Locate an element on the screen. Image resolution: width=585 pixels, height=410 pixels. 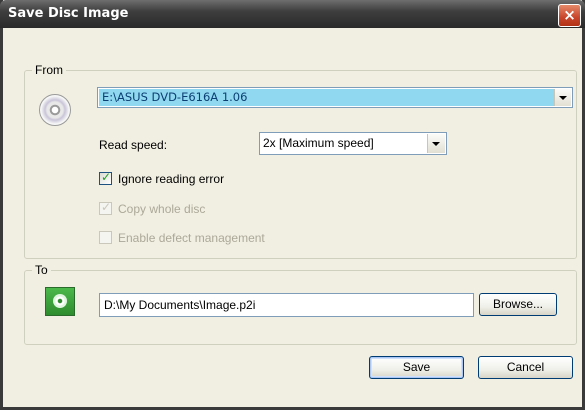
ignore-errors-label: Ignore reading error is located at coordinates (171, 179).